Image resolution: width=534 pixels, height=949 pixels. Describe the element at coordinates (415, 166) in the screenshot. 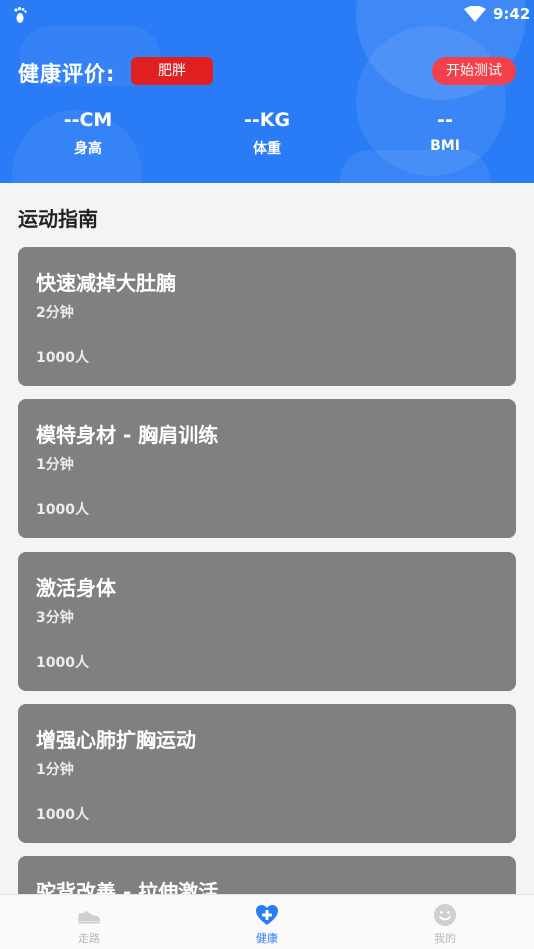

I see `decor-bubble` at that location.